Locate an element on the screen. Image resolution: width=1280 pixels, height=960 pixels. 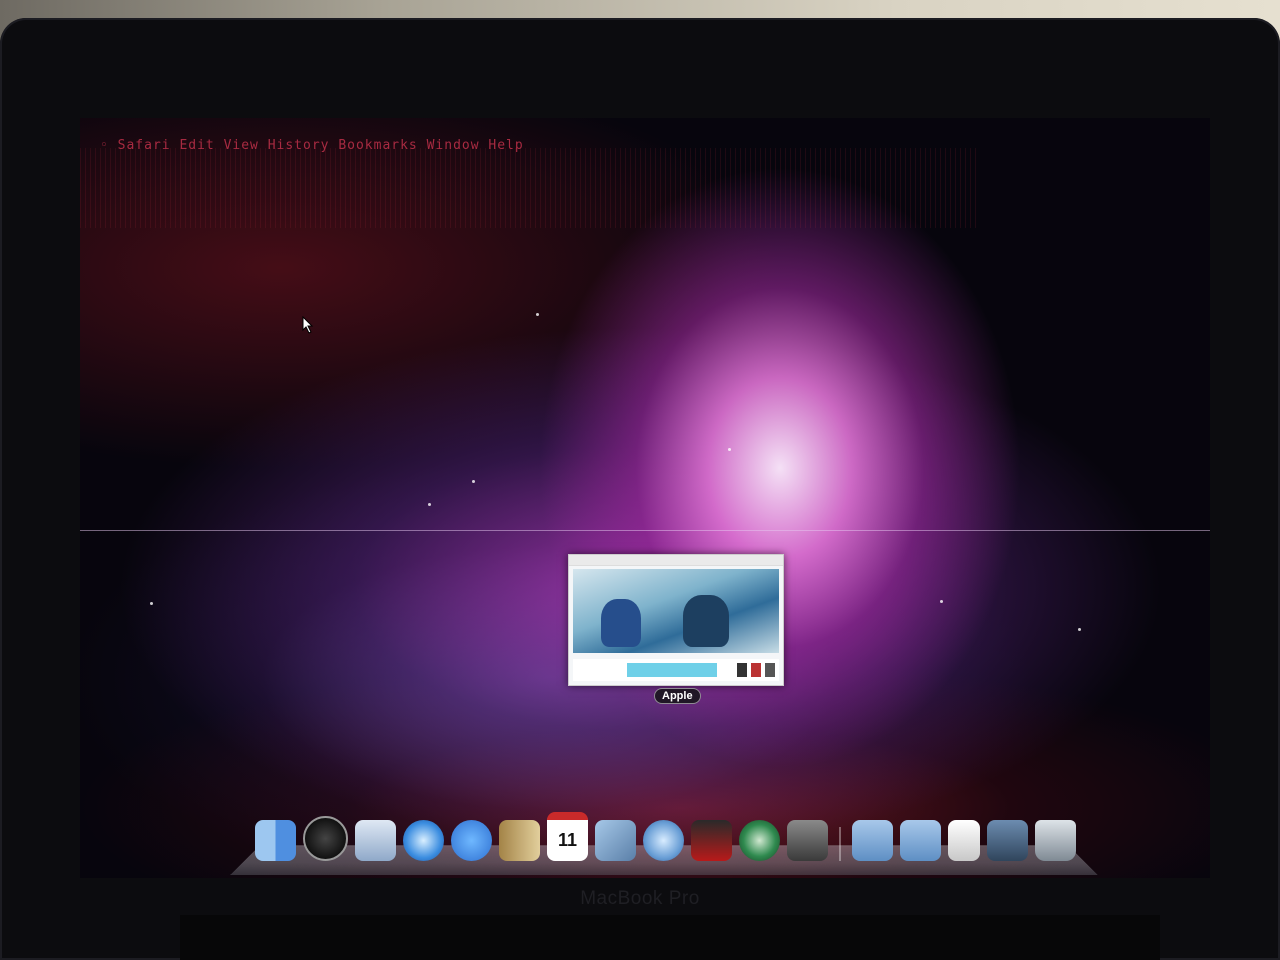
address-book-icon is located at coordinates (519, 840).